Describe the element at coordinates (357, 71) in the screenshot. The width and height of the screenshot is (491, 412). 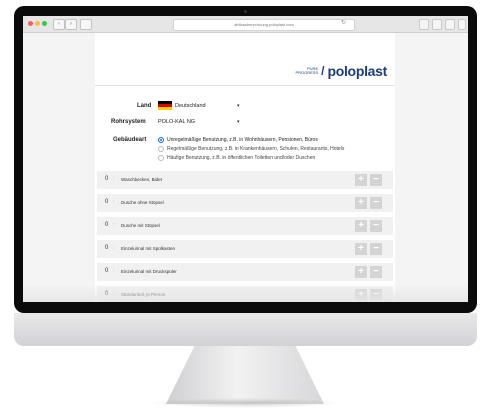
I see `logo-brand: poloplast` at that location.